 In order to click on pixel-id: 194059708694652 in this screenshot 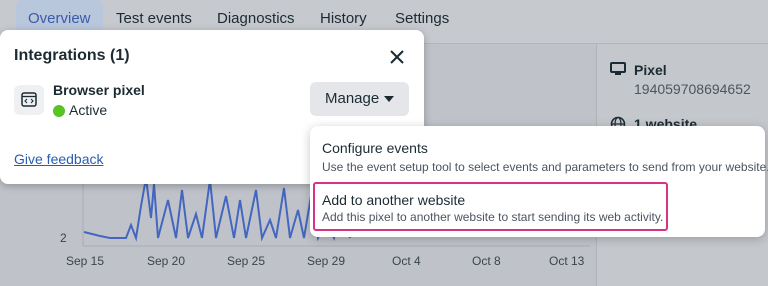, I will do `click(692, 89)`.